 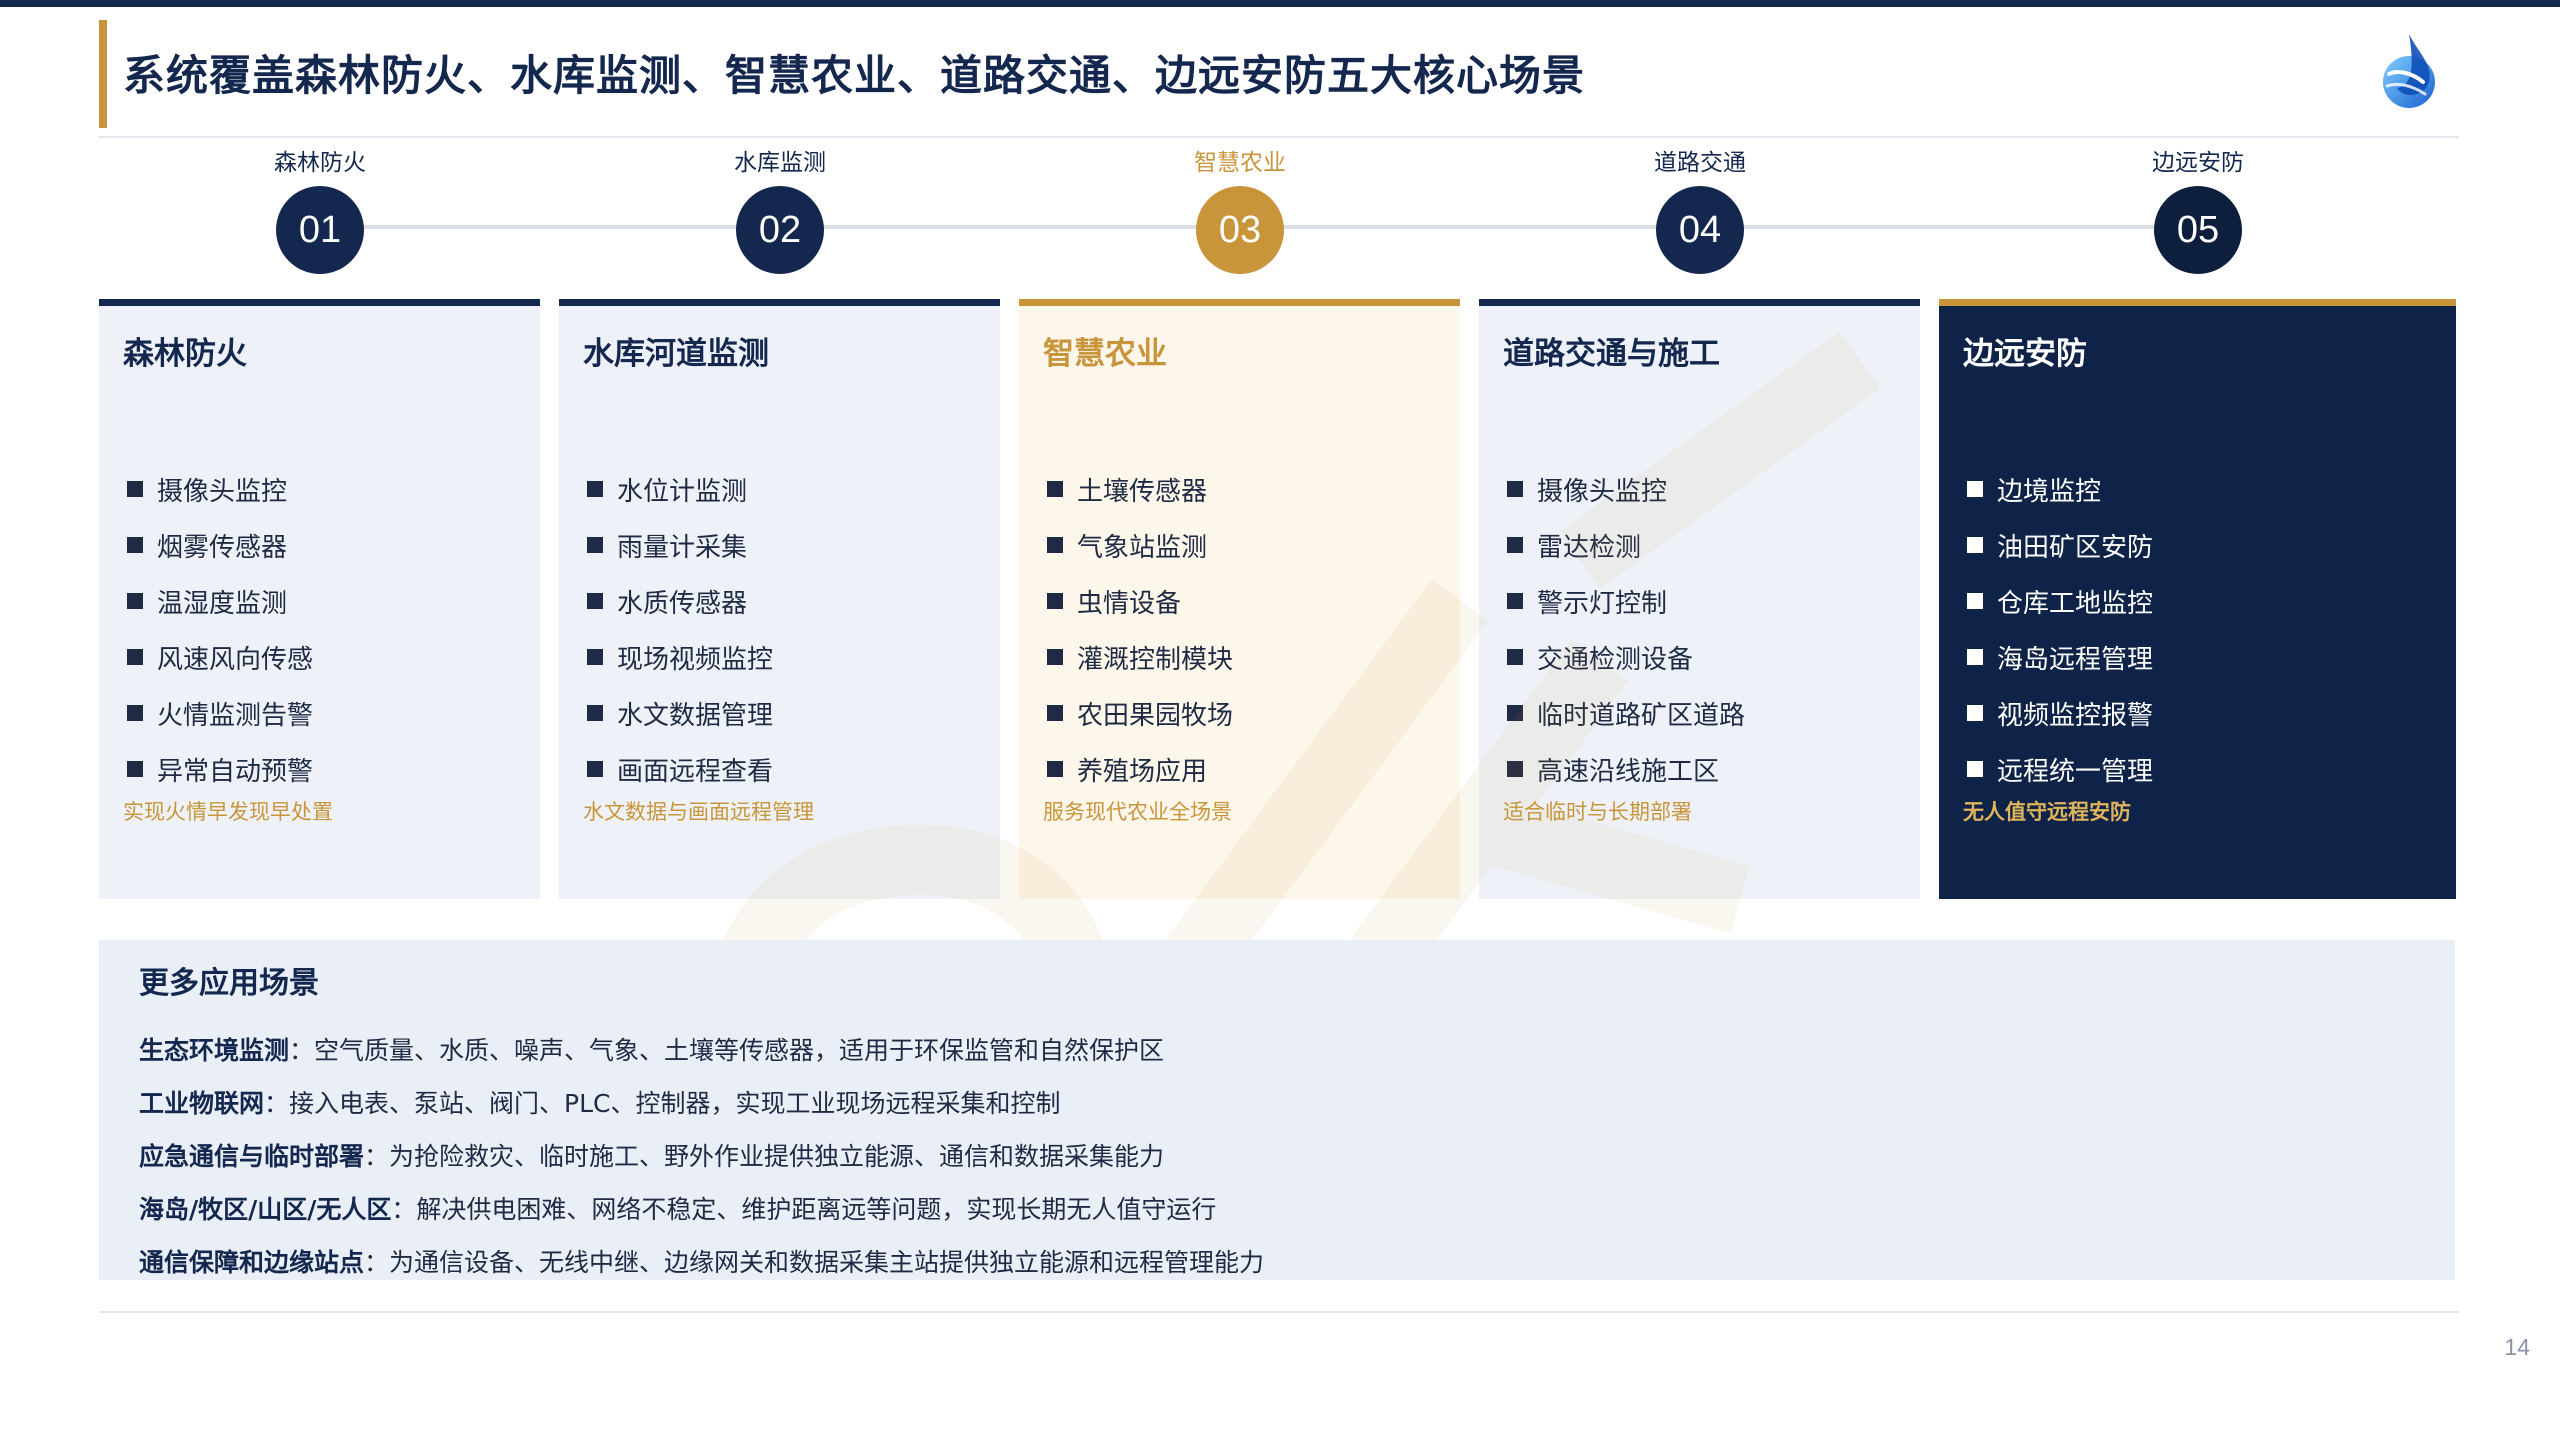 What do you see at coordinates (235, 715) in the screenshot?
I see `list-item-text: 火情监测告警` at bounding box center [235, 715].